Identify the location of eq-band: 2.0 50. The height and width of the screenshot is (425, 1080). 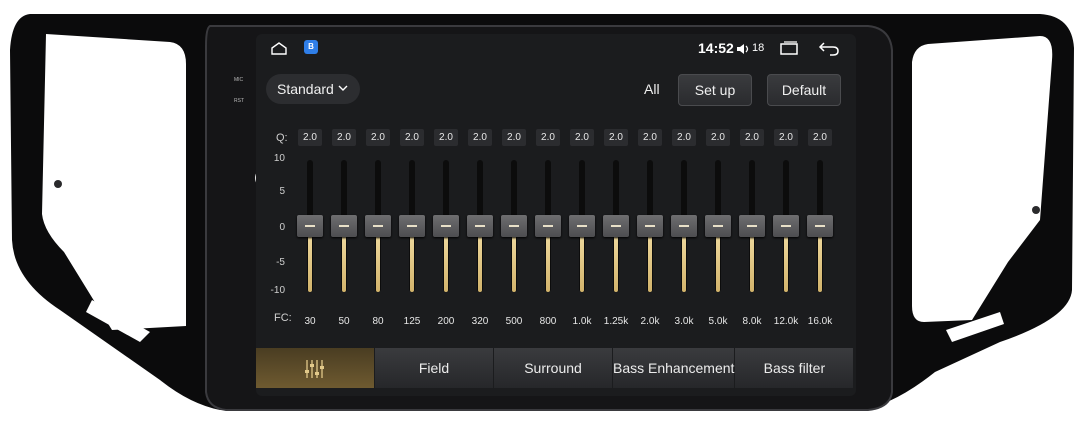
(344, 226).